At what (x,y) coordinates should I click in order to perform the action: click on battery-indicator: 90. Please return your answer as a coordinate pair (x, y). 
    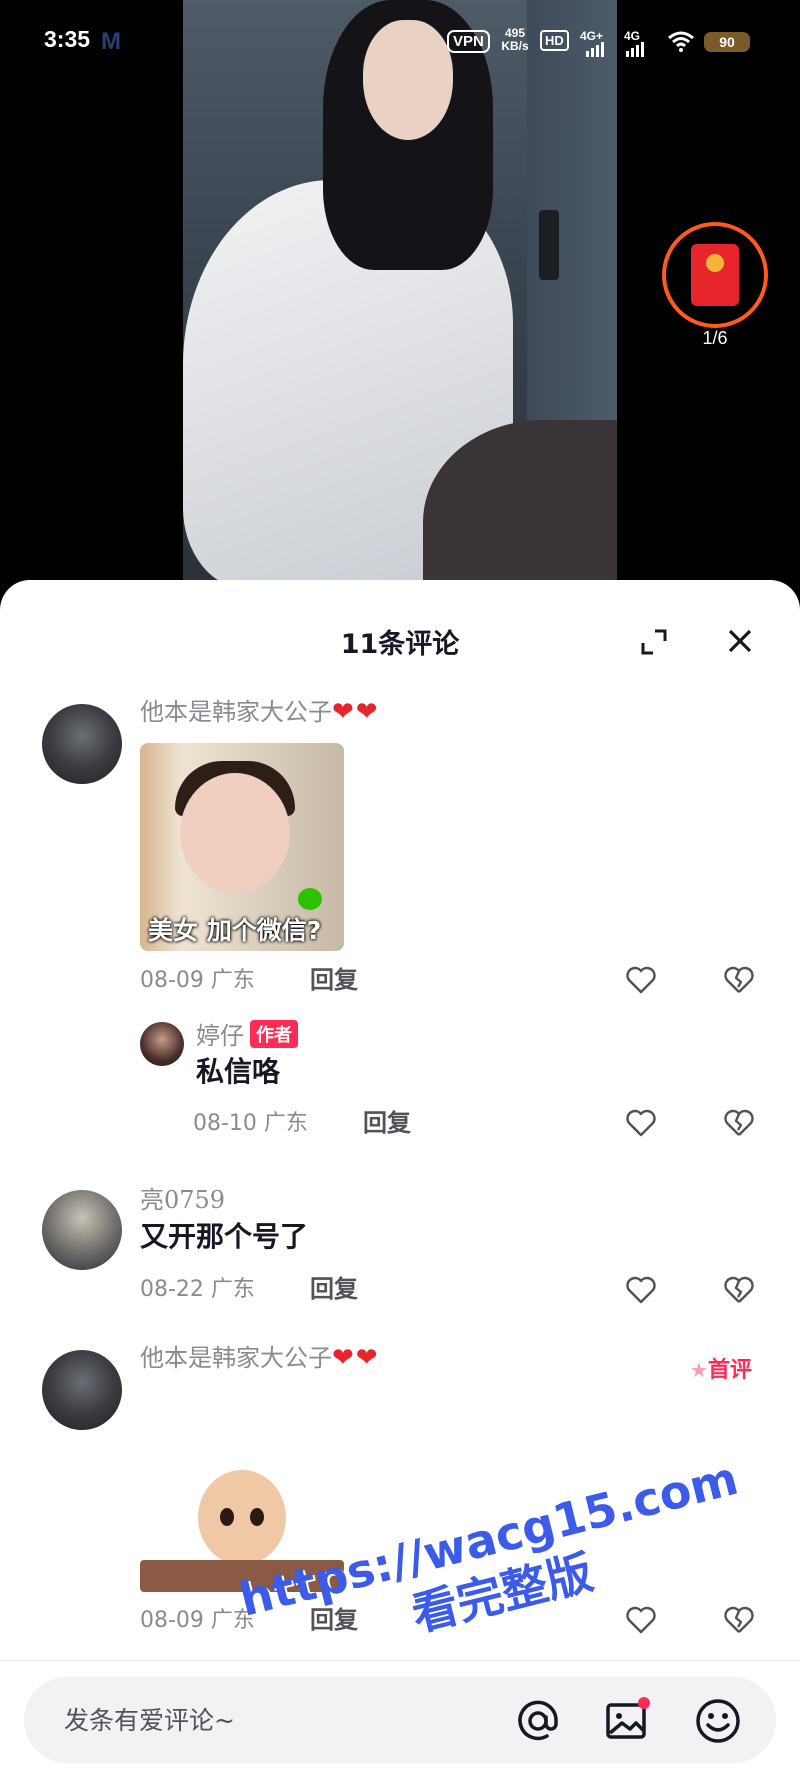
    Looking at the image, I should click on (727, 42).